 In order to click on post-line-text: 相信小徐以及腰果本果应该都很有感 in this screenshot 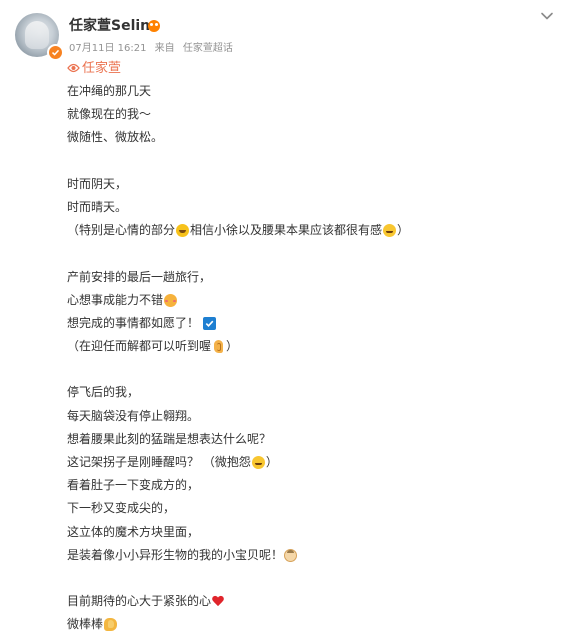, I will do `click(286, 230)`.